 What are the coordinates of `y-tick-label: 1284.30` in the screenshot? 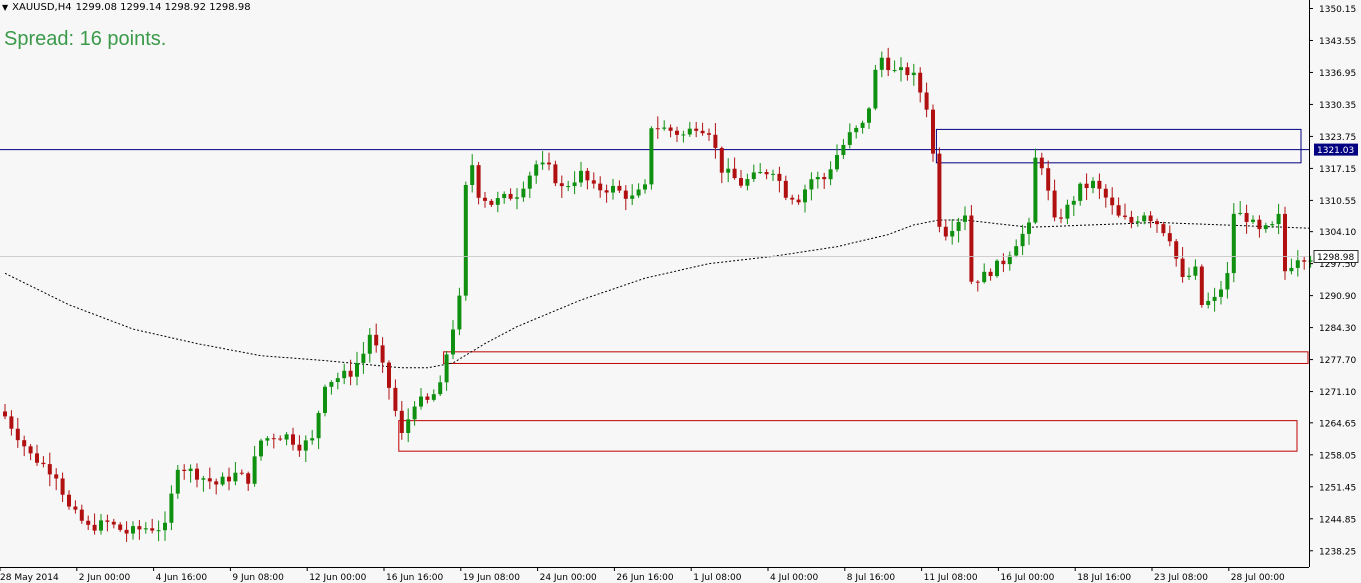 It's located at (1337, 329).